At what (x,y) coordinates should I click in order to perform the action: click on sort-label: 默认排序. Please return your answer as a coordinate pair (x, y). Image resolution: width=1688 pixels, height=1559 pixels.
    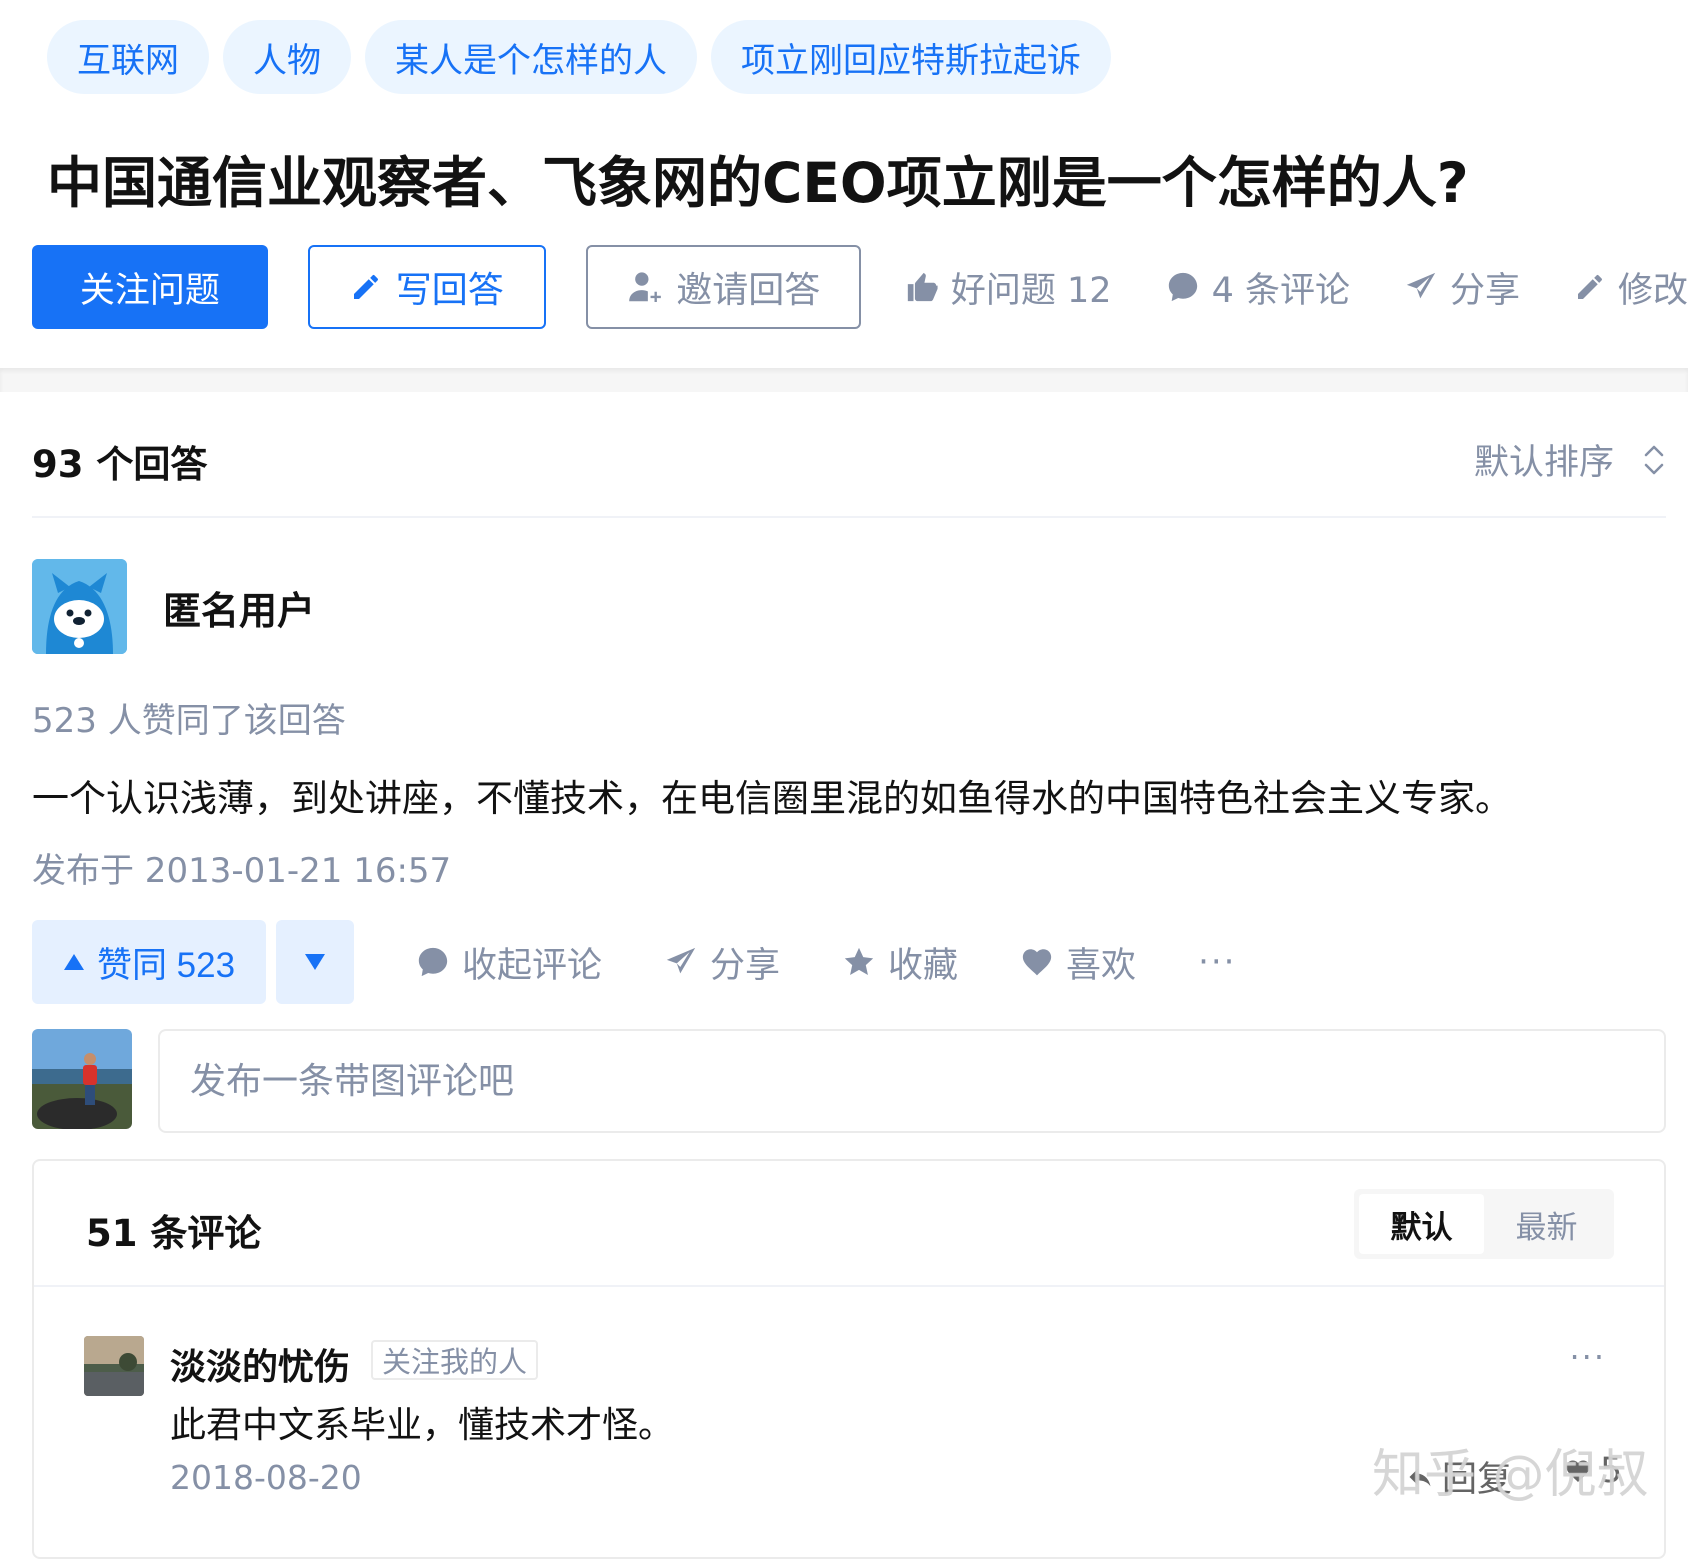
    Looking at the image, I should click on (1543, 463).